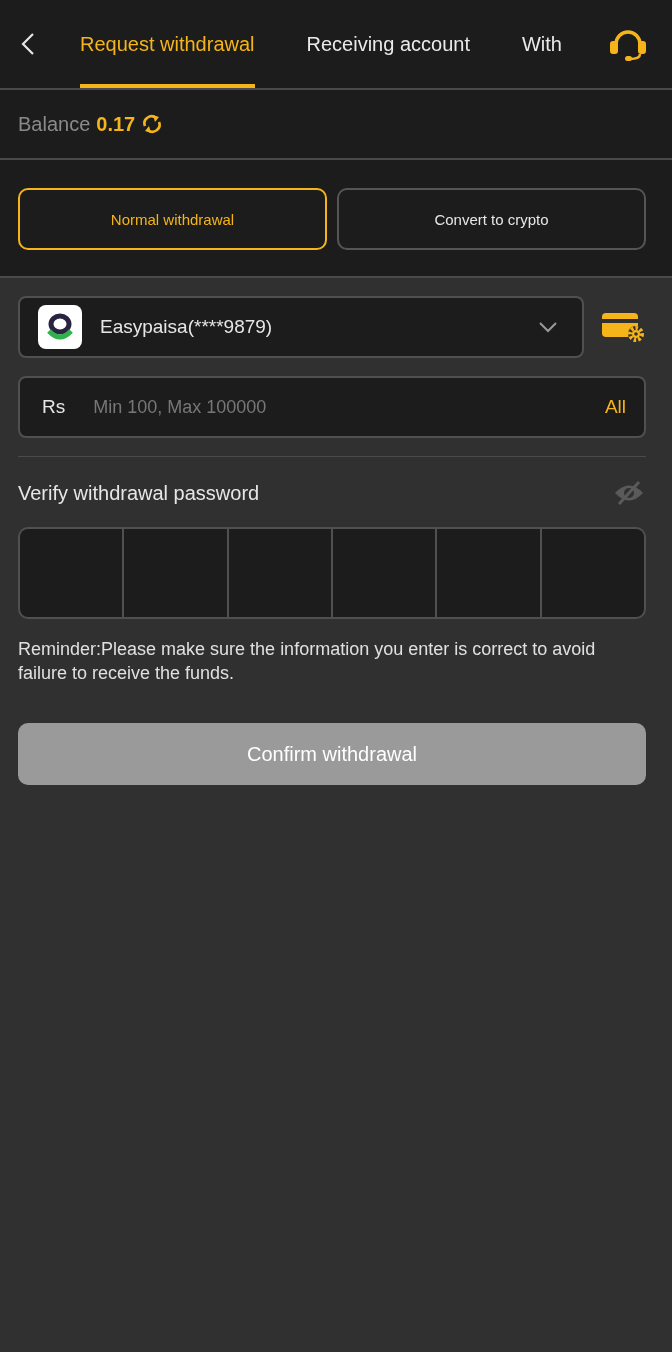 Image resolution: width=672 pixels, height=1352 pixels. Describe the element at coordinates (152, 124) in the screenshot. I see `refresh-icon` at that location.